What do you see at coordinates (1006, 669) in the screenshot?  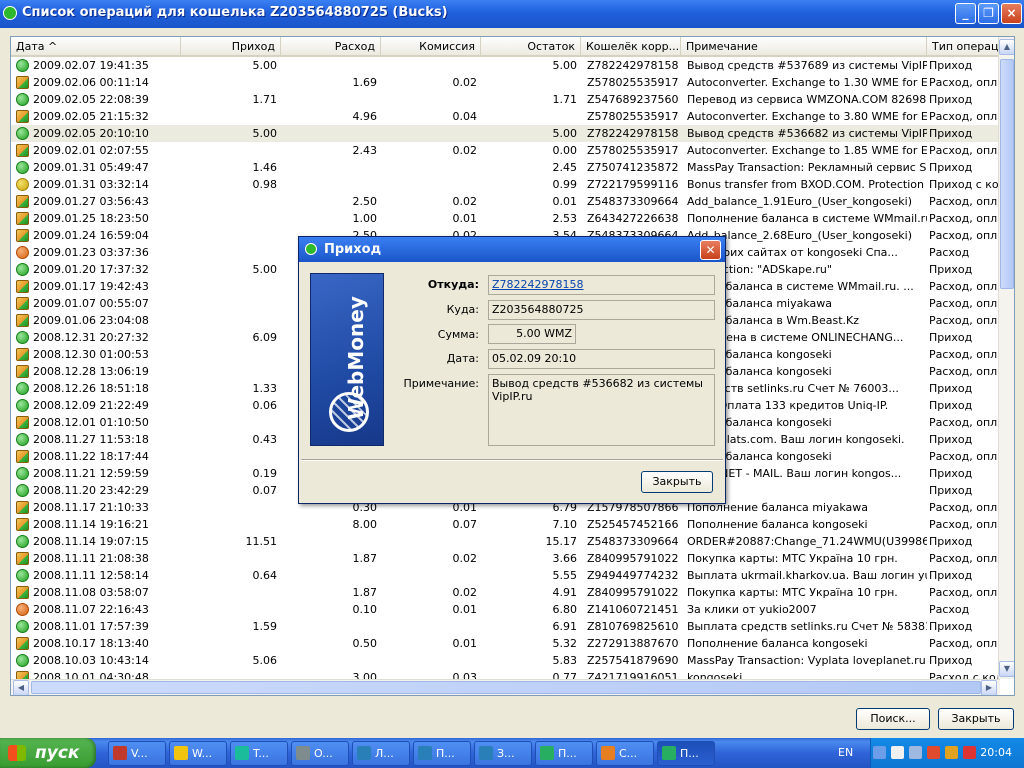 I see `scroll-down-icon: ▼` at bounding box center [1006, 669].